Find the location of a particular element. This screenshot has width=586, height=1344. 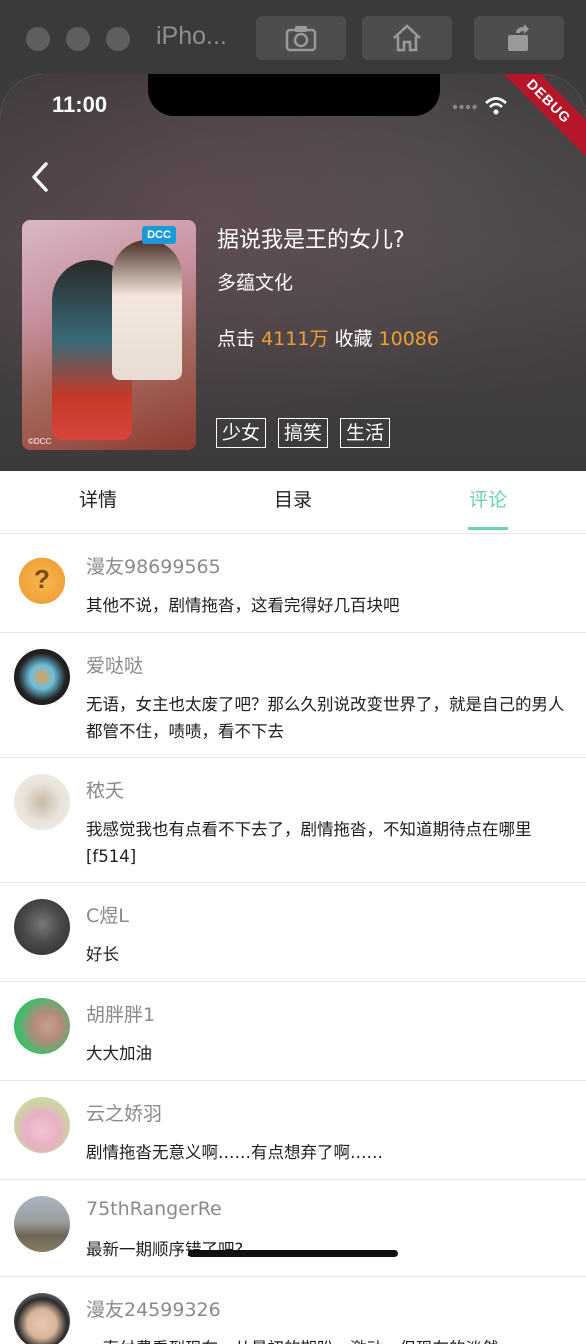

comment-item: 75thRangerRe 最新一期顺序错了吧? is located at coordinates (293, 1228).